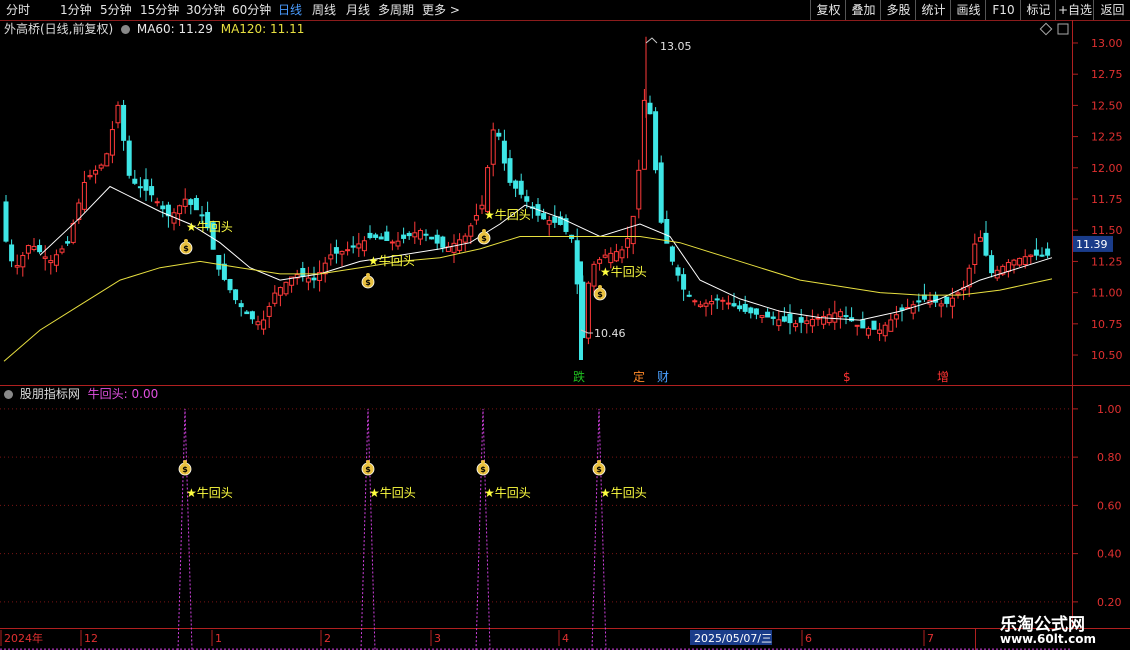 The height and width of the screenshot is (650, 1130). Describe the element at coordinates (8, 394) in the screenshot. I see `indicator-settings-icon` at that location.